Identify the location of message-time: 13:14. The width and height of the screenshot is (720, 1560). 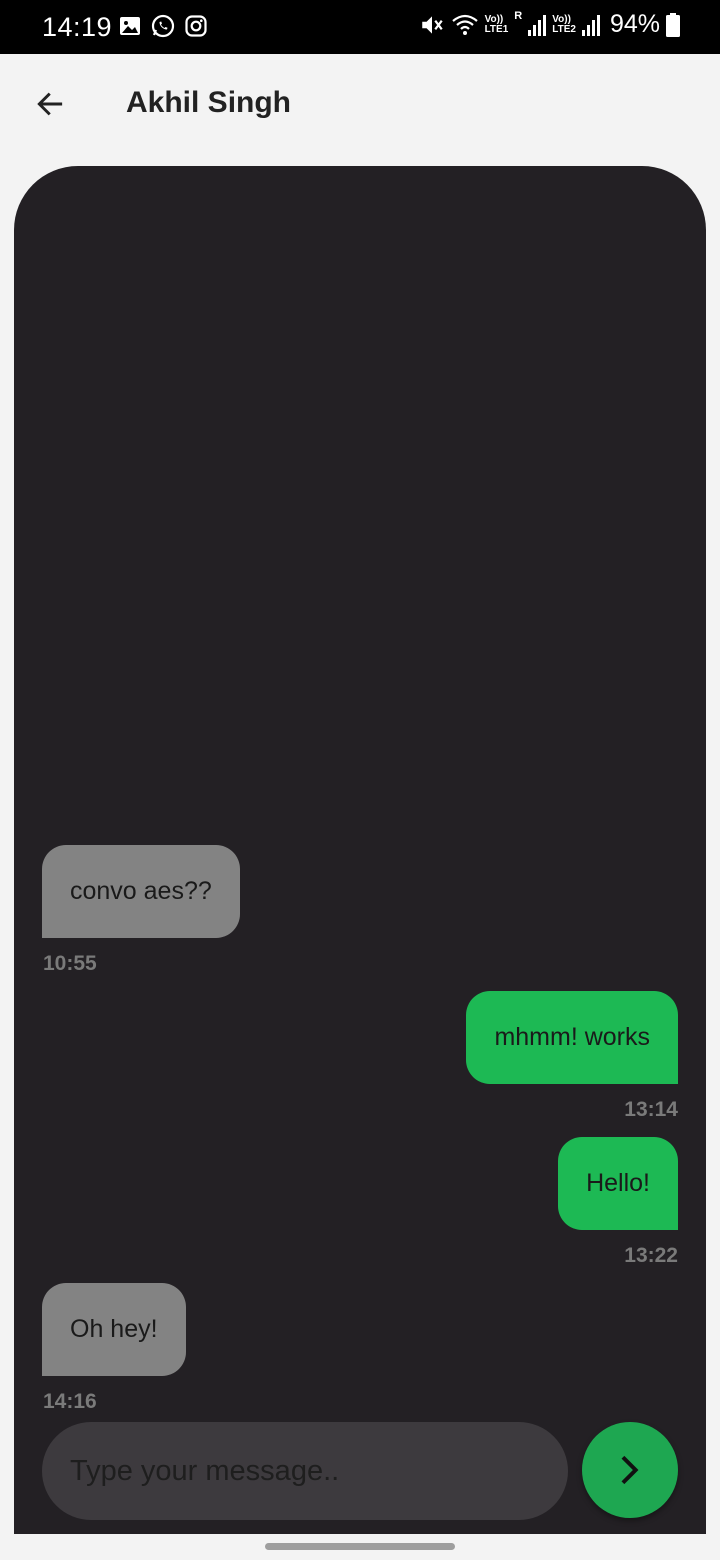
(651, 1109).